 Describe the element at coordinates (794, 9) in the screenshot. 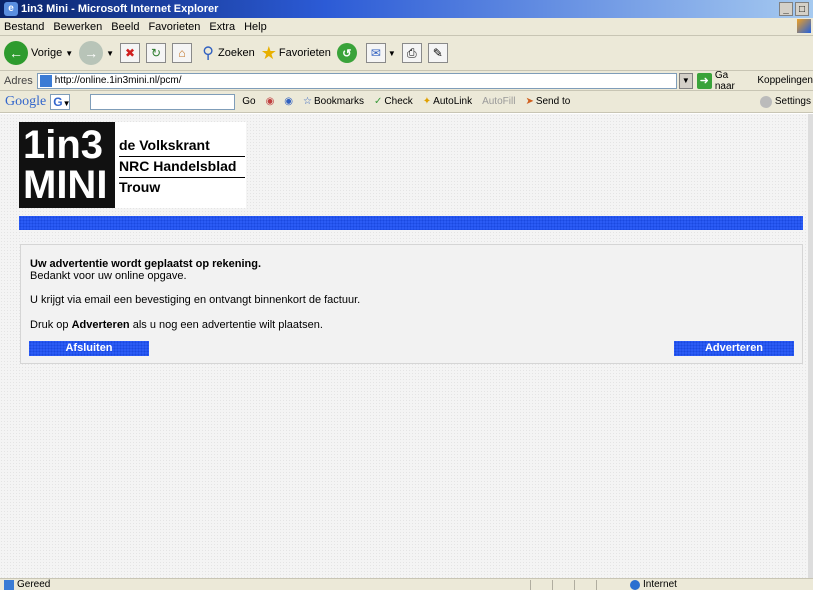

I see `window-controls: _ □` at that location.